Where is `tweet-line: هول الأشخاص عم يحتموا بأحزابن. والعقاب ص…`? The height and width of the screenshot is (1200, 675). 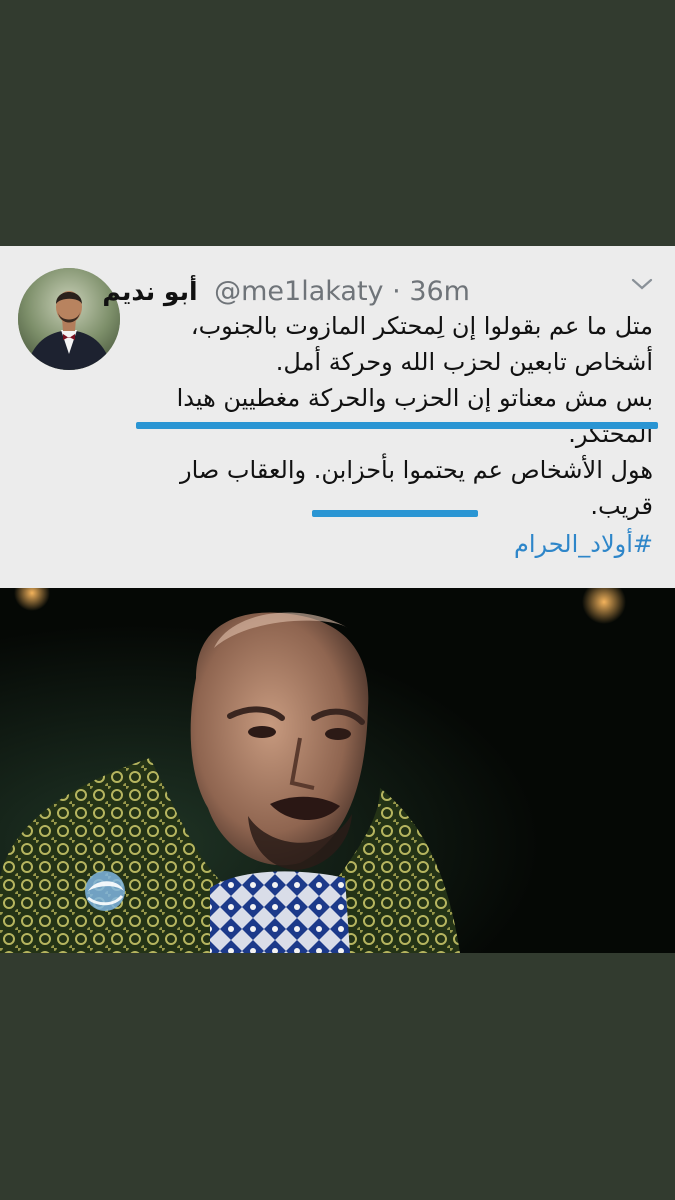 tweet-line: هول الأشخاص عم يحتموا بأحزابن. والعقاب ص… is located at coordinates (416, 470).